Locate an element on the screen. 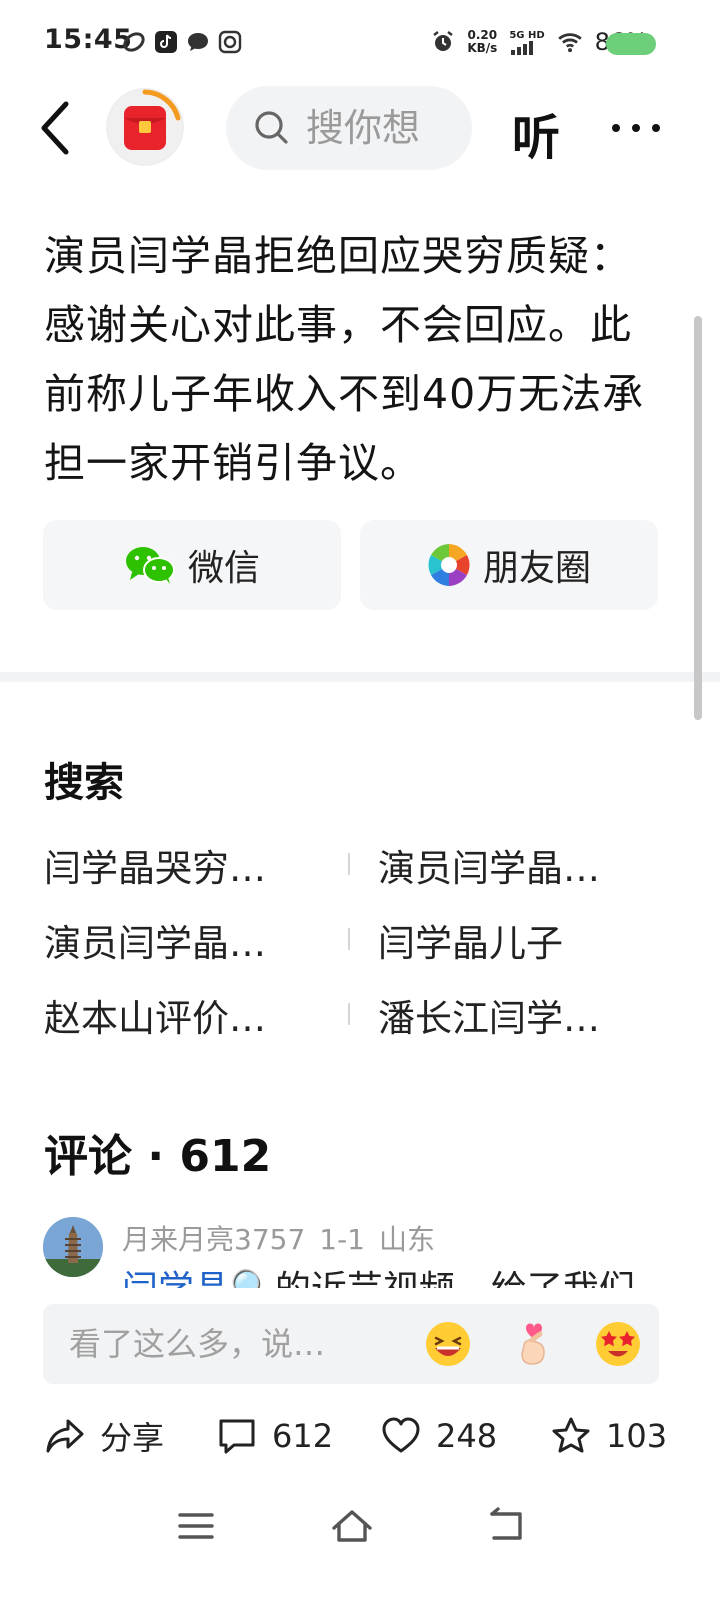  search-box is located at coordinates (349, 128).